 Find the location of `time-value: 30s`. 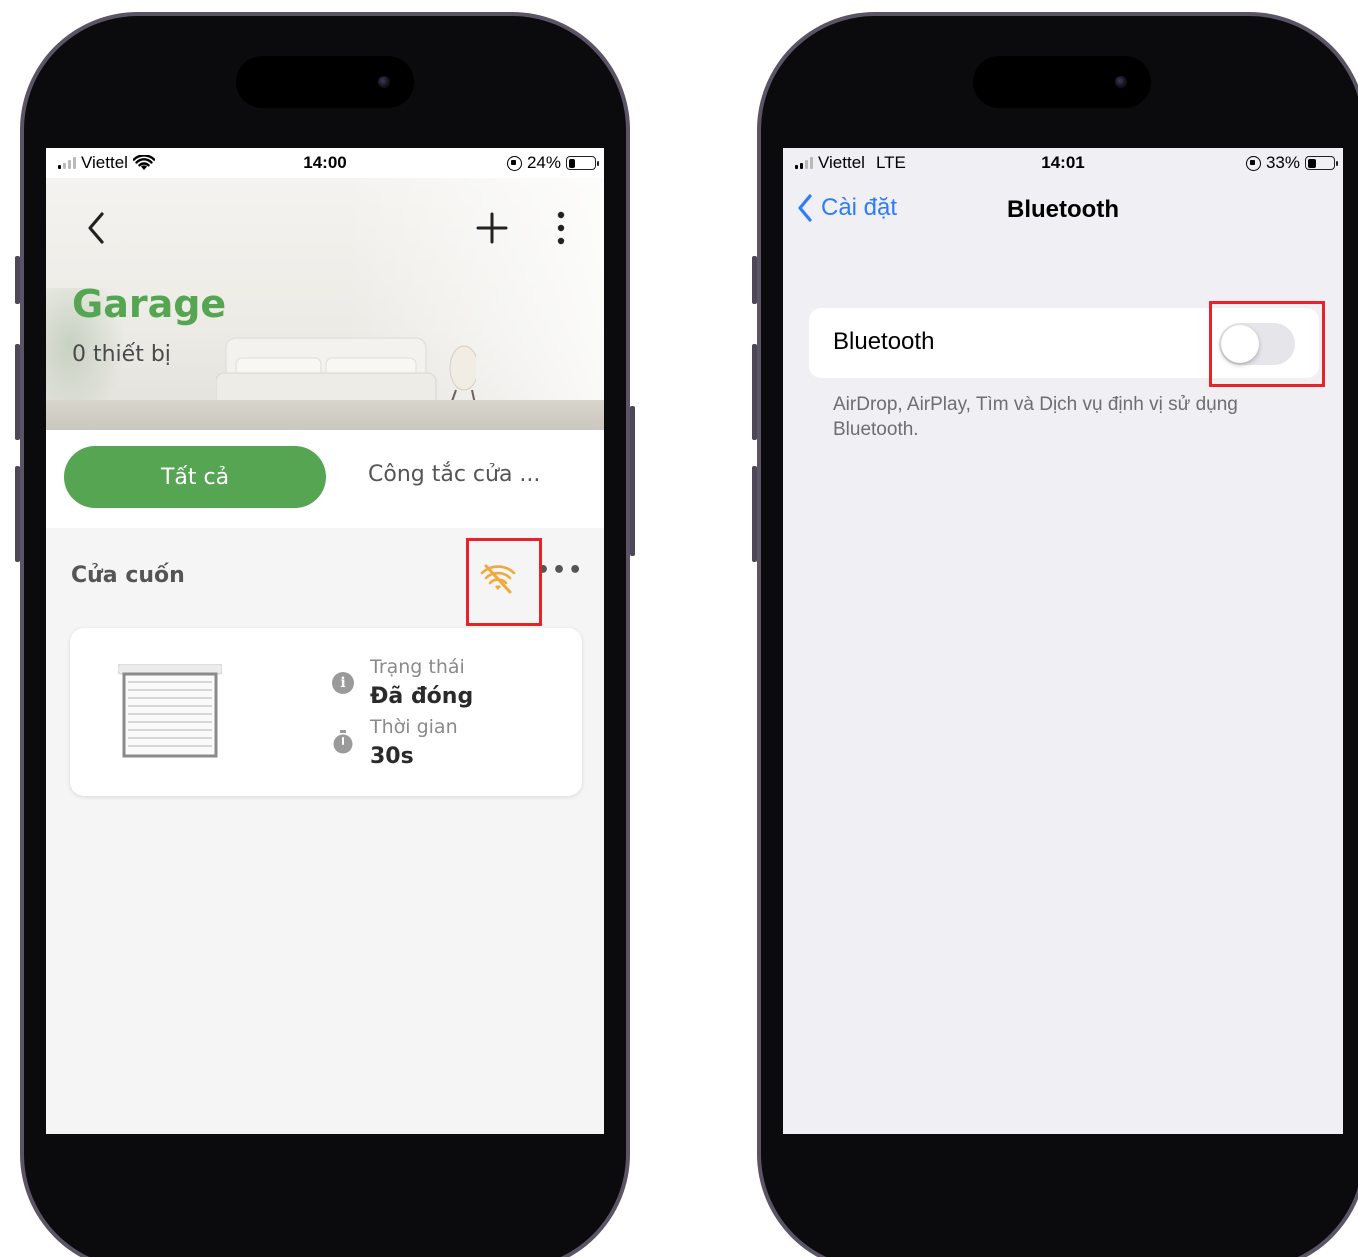

time-value: 30s is located at coordinates (392, 756).